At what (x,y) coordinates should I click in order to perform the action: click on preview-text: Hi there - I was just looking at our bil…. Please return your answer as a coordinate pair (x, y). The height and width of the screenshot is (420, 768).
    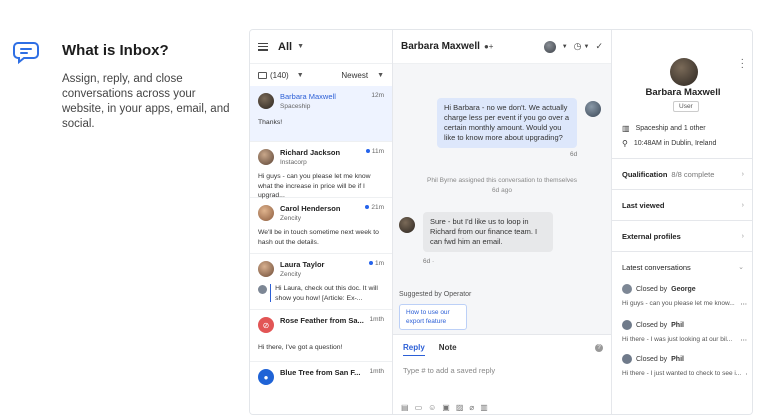
    Looking at the image, I should click on (677, 339).